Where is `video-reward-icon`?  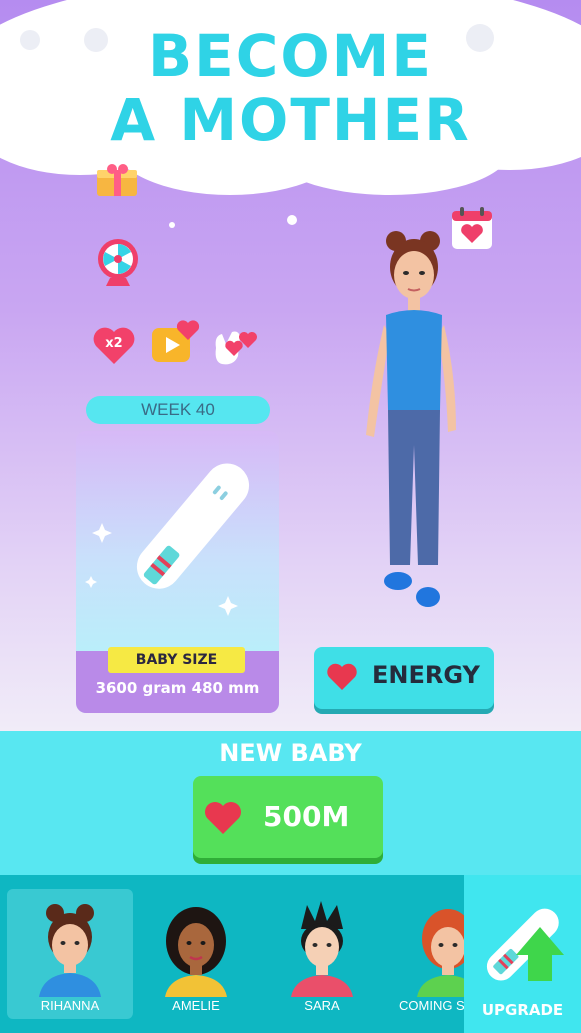 video-reward-icon is located at coordinates (176, 342).